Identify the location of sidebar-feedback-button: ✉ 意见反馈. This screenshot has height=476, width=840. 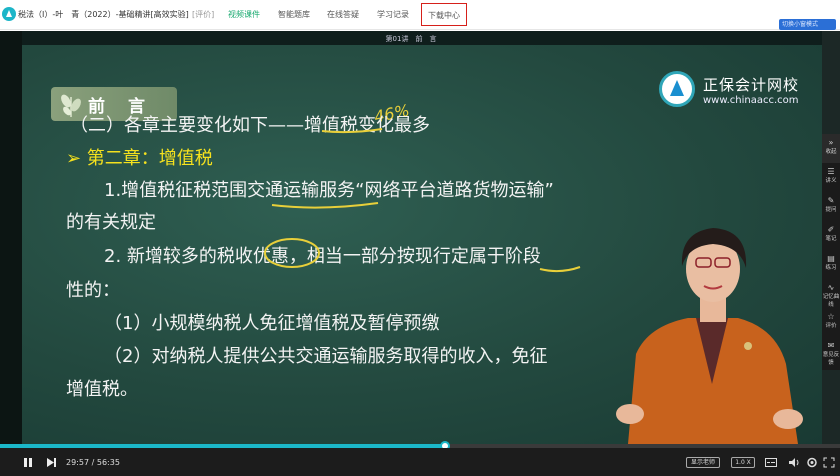
(831, 351).